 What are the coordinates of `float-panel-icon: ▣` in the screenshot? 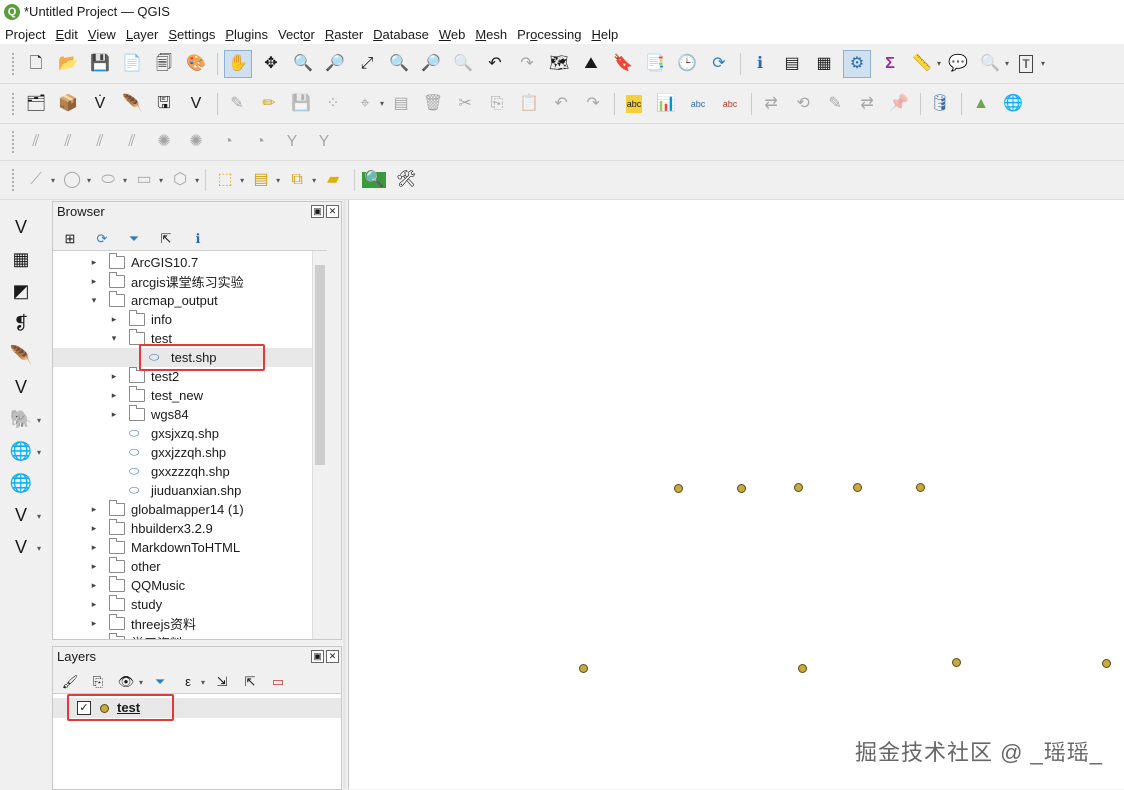 It's located at (317, 211).